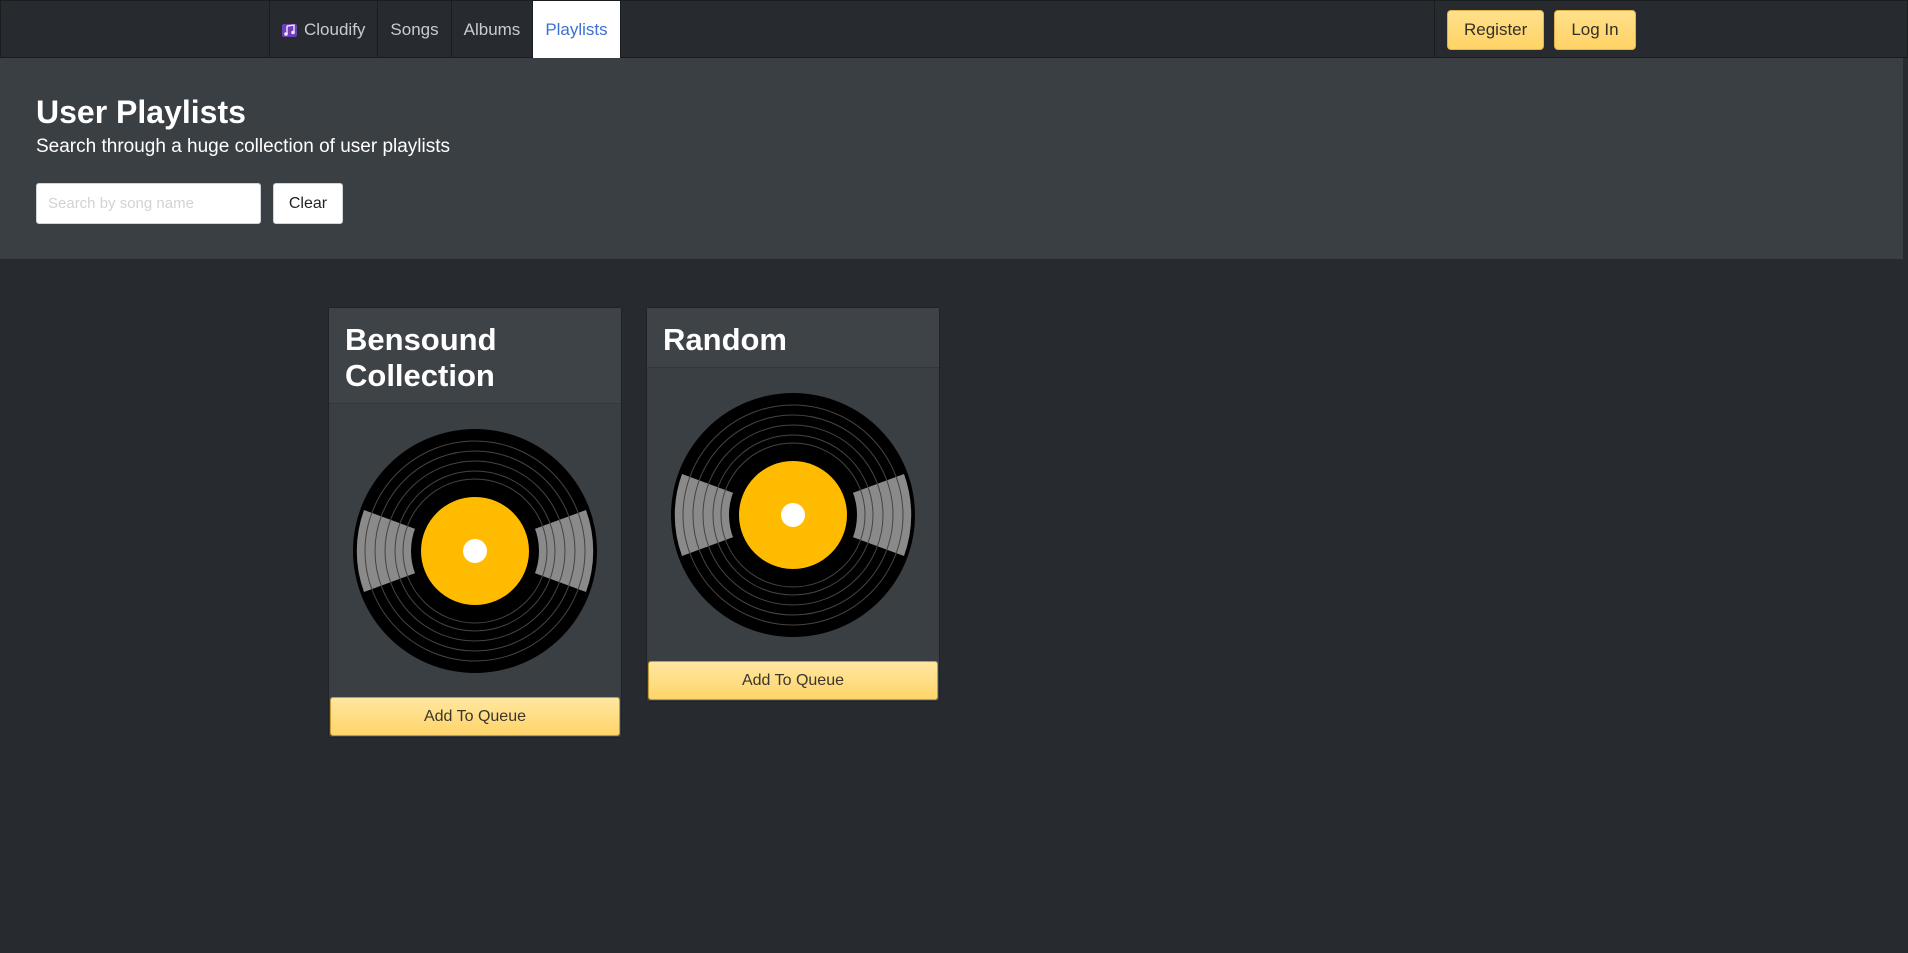 The width and height of the screenshot is (1908, 953). I want to click on card-header: Bensound Collection, so click(475, 356).